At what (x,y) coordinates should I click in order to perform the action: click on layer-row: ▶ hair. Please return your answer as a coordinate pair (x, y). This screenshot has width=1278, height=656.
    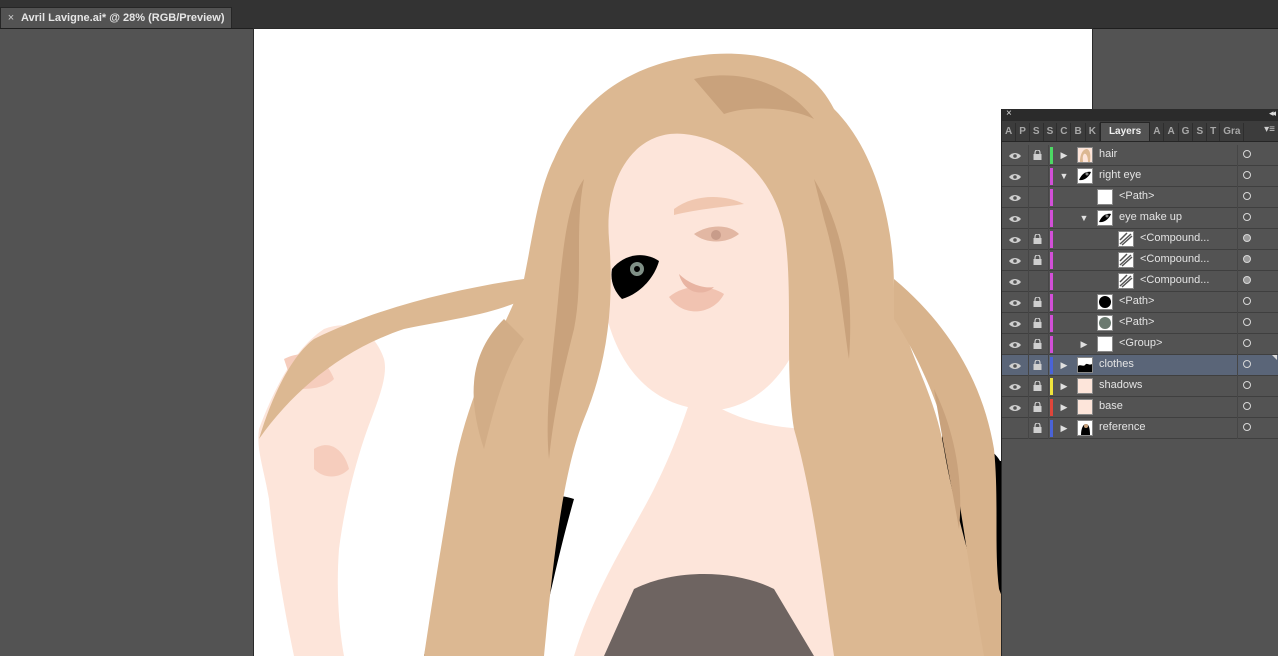
    Looking at the image, I should click on (1140, 155).